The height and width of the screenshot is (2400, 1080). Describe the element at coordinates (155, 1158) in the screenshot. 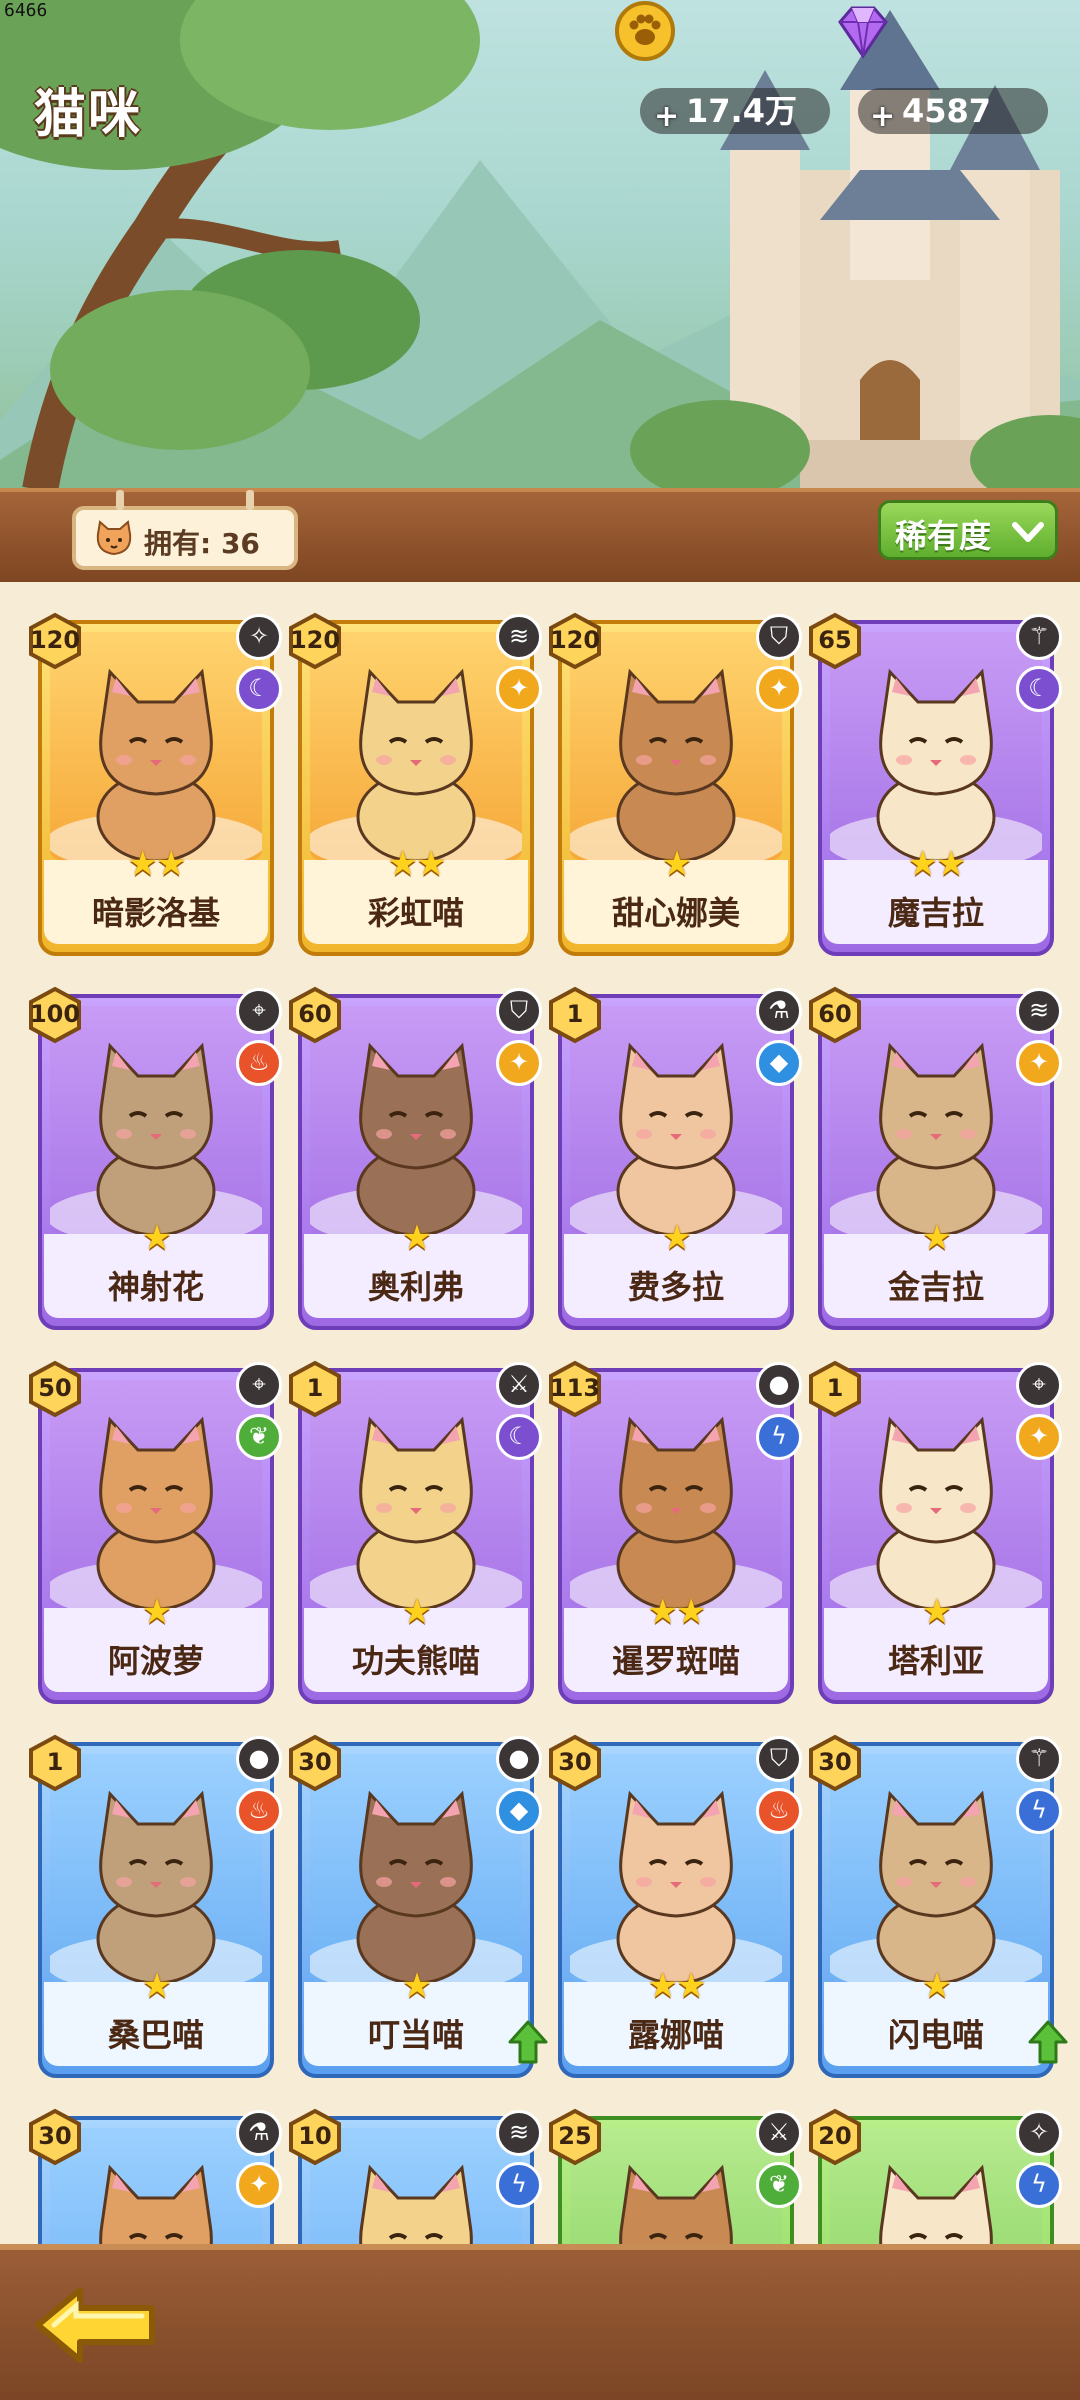

I see `cat-card: ★ 神射花 100 ⌖ ♨` at that location.